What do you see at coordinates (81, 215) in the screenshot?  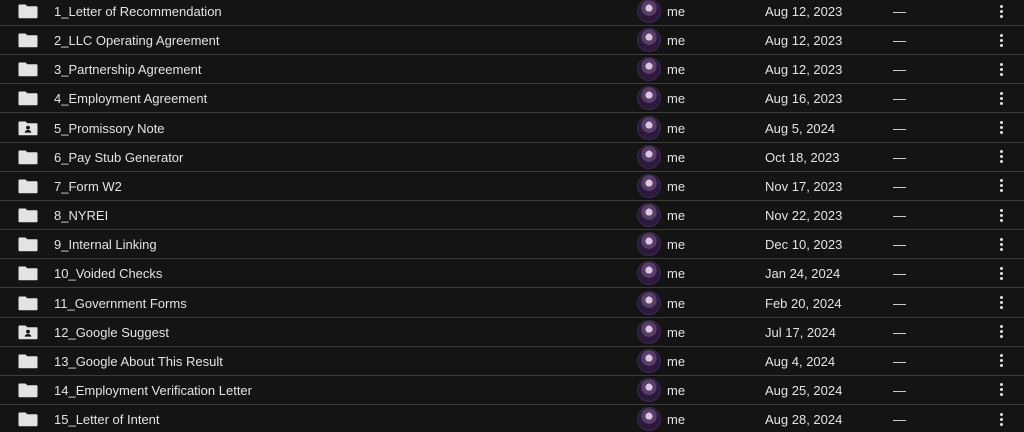 I see `file-name: 8_NYREI` at bounding box center [81, 215].